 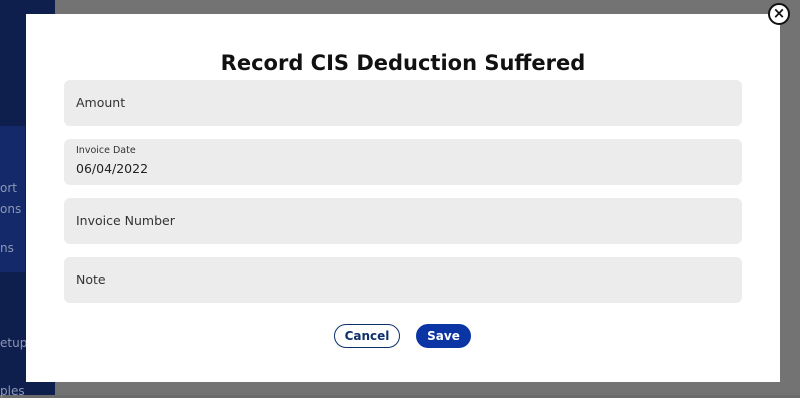 What do you see at coordinates (106, 150) in the screenshot?
I see `invoice-date-label: Invoice Date` at bounding box center [106, 150].